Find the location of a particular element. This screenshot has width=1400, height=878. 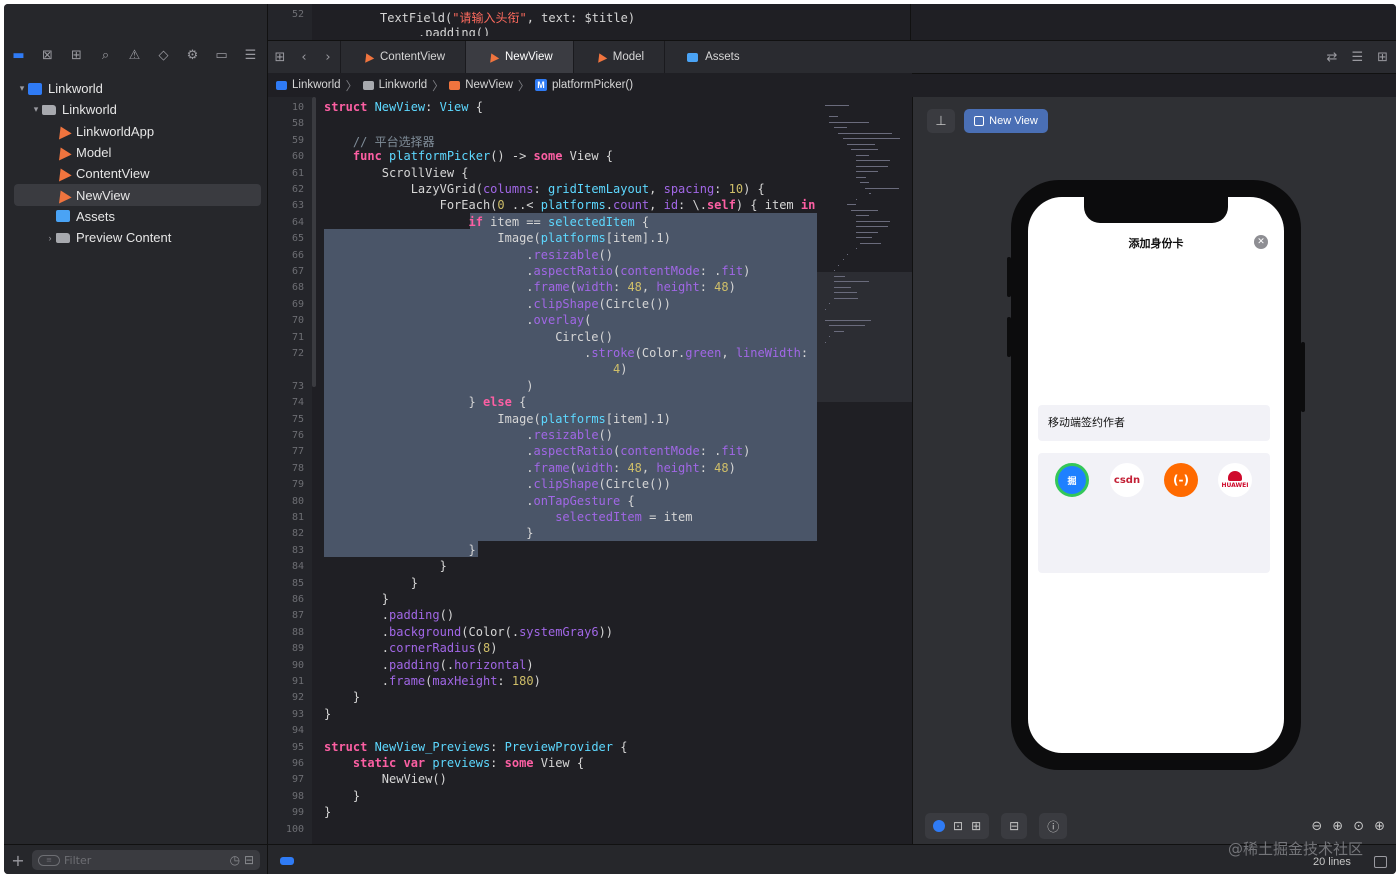

code-token: Image( is located at coordinates (432, 418).